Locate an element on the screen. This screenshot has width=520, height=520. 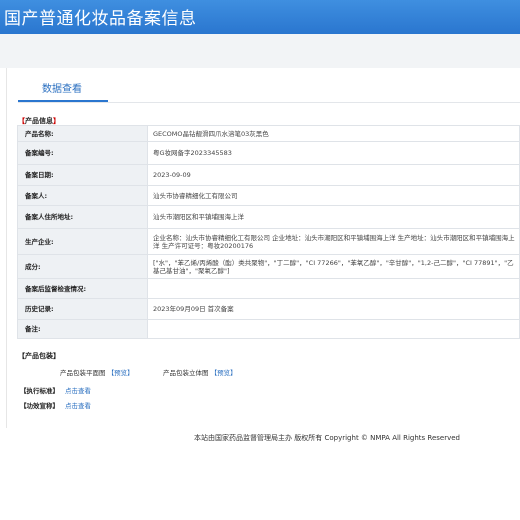
row-value-product-name: GECOMO晶钻靓滑四爪水溶笔03灰黑色 is located at coordinates (333, 133).